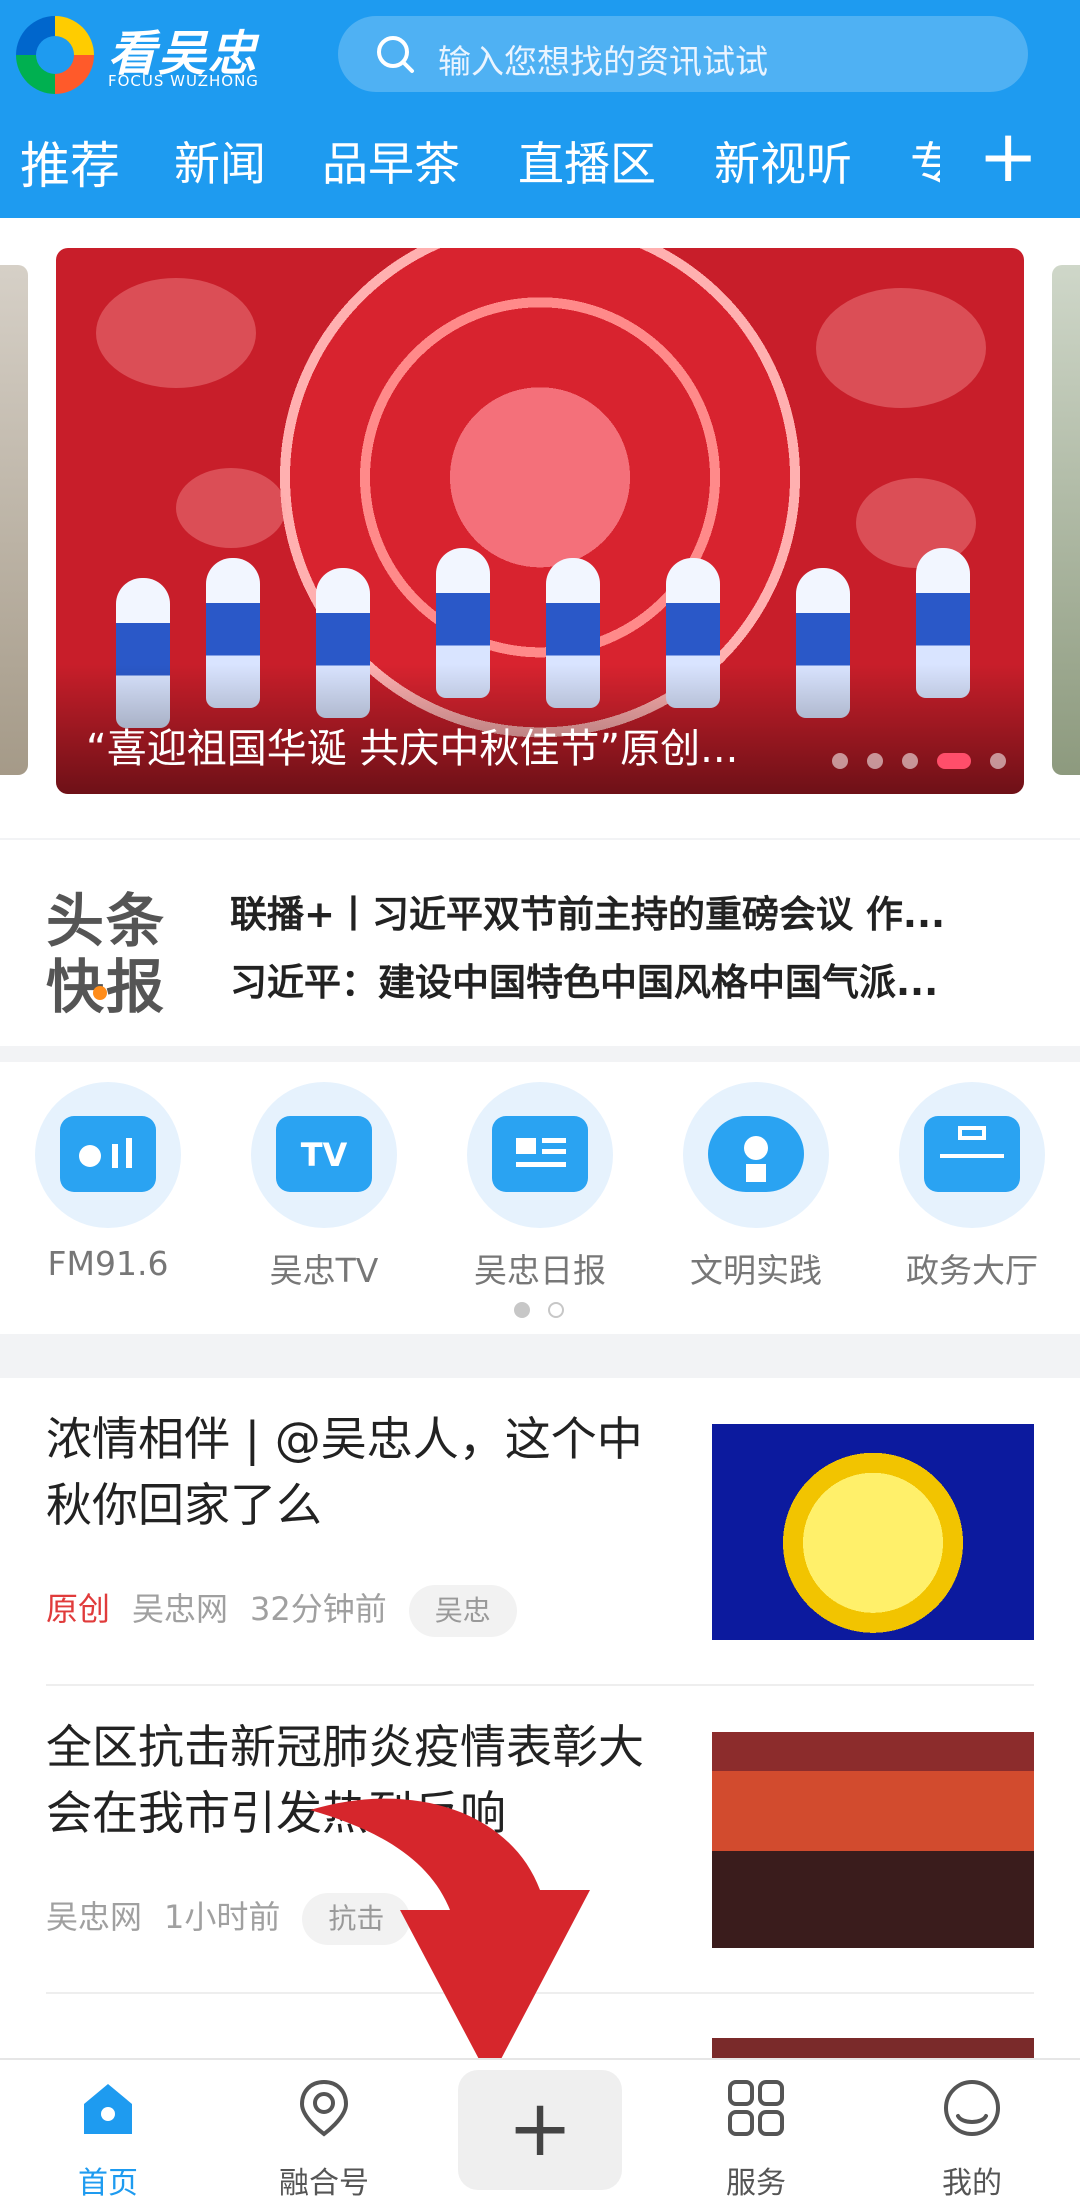  I want to click on service-label: 文明实践, so click(756, 1270).